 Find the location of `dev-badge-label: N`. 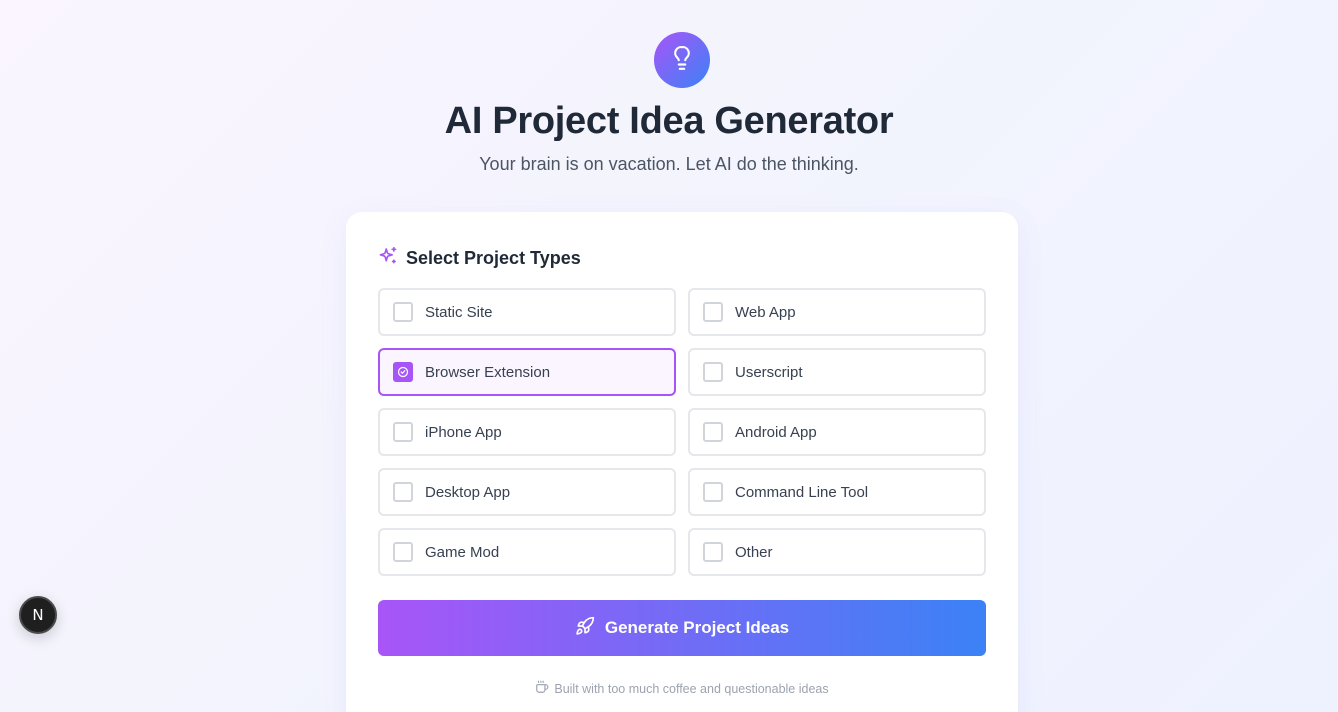

dev-badge-label: N is located at coordinates (38, 615).